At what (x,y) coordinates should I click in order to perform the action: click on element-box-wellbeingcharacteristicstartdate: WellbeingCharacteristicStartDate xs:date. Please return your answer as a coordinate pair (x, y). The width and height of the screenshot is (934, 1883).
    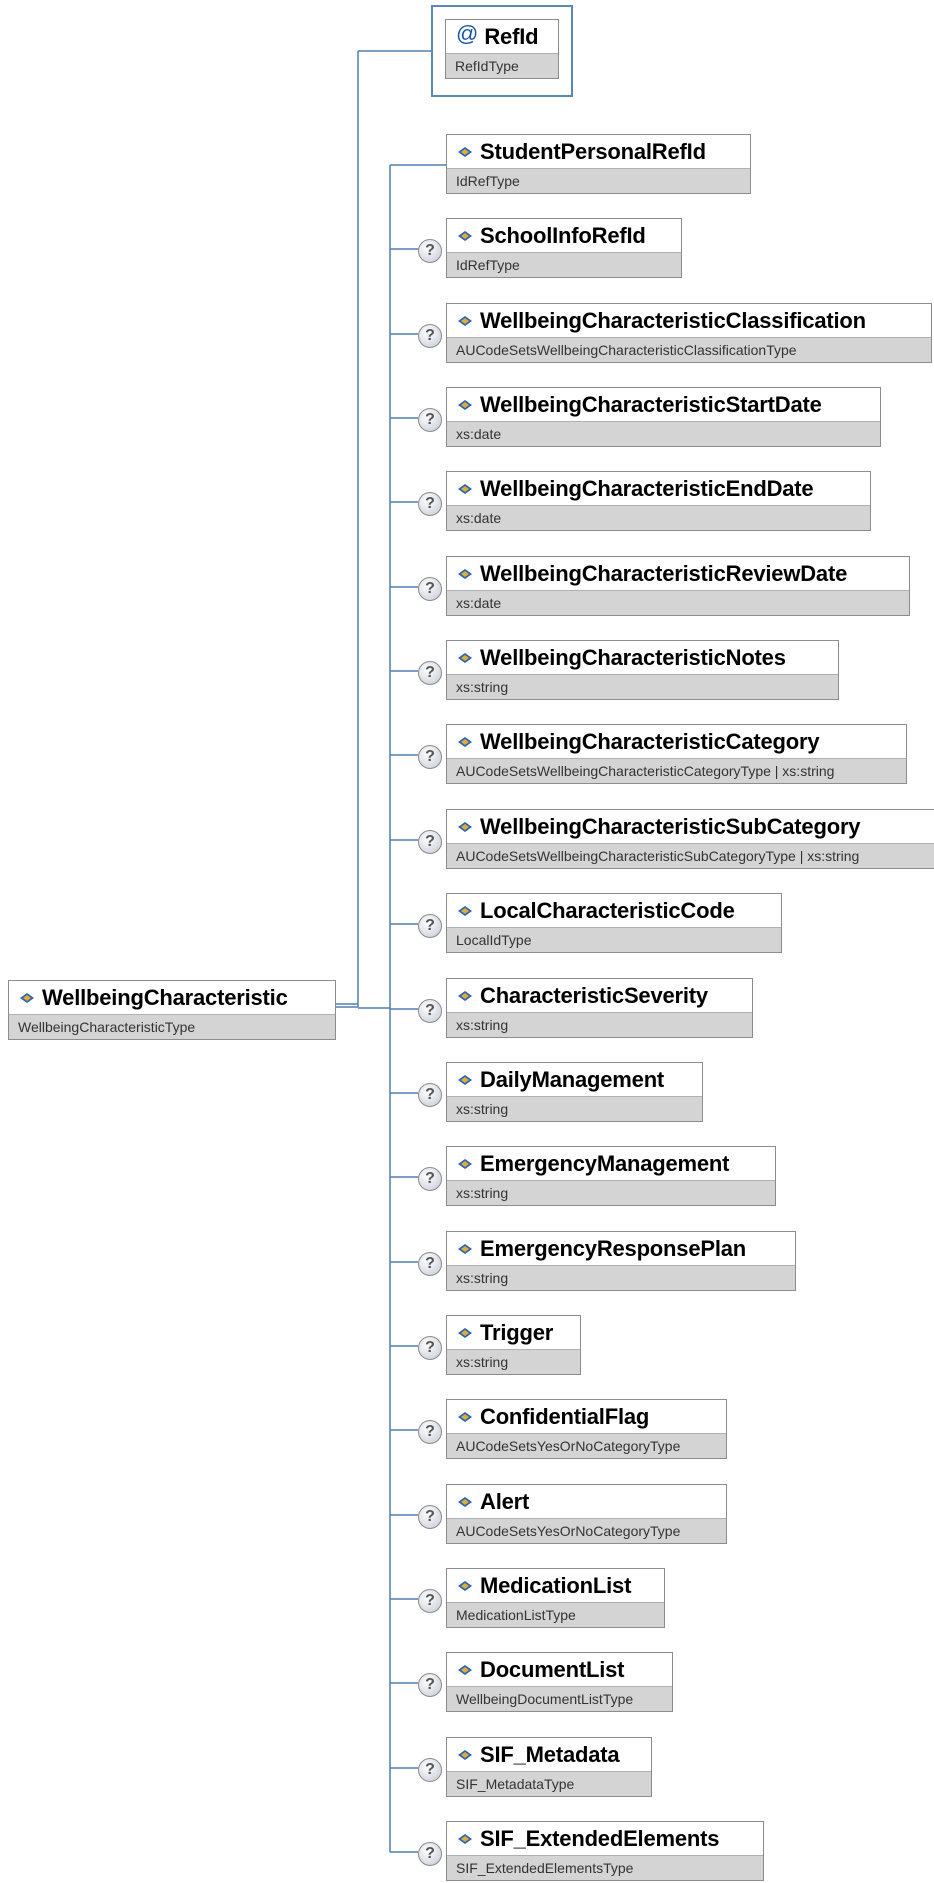
    Looking at the image, I should click on (663, 417).